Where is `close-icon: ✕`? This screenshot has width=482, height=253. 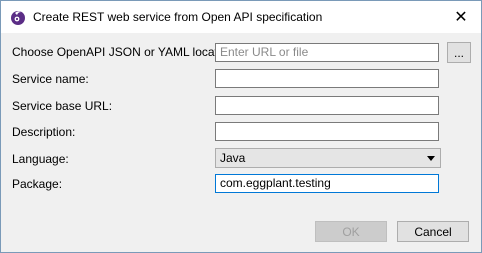 close-icon: ✕ is located at coordinates (461, 17).